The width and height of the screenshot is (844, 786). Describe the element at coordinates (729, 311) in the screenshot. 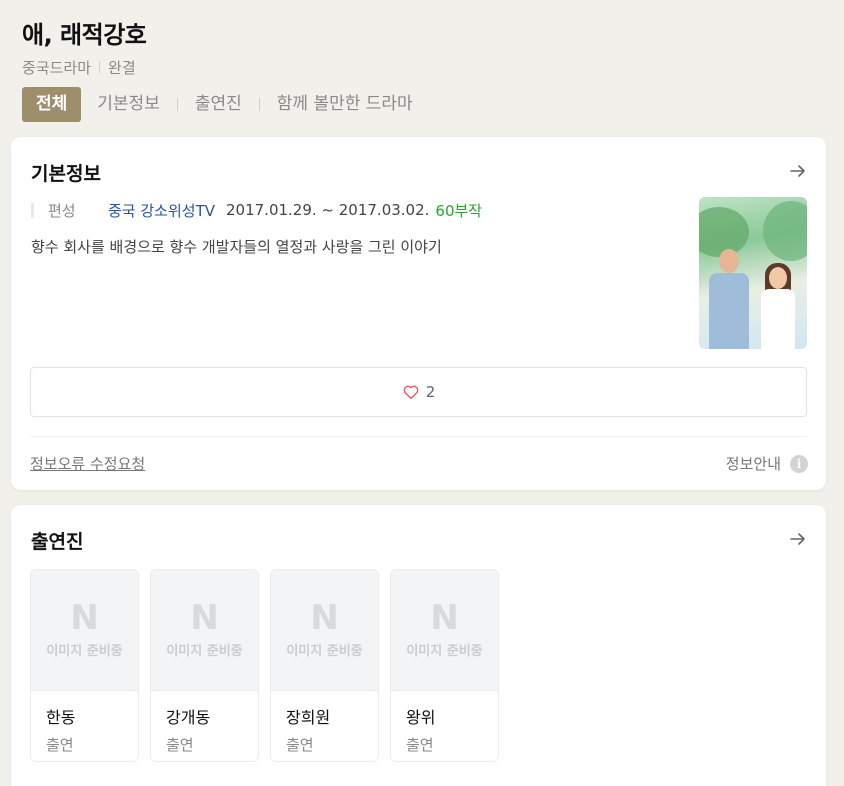

I see `poster-actor-figure` at that location.